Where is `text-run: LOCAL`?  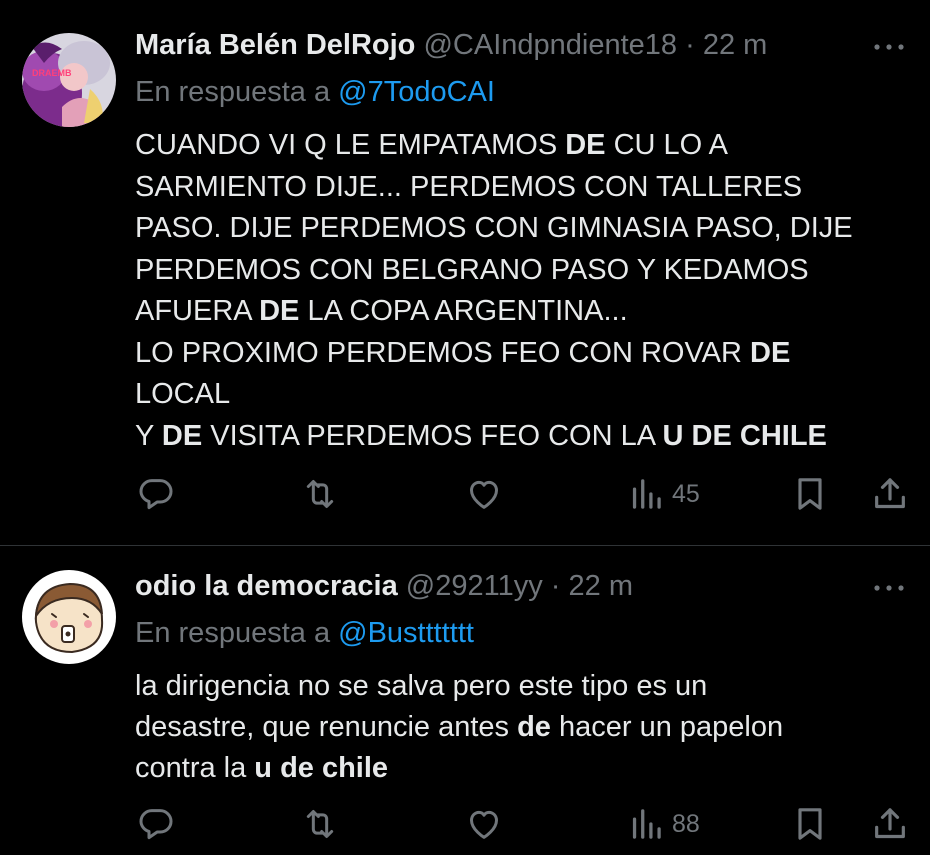 text-run: LOCAL is located at coordinates (183, 394).